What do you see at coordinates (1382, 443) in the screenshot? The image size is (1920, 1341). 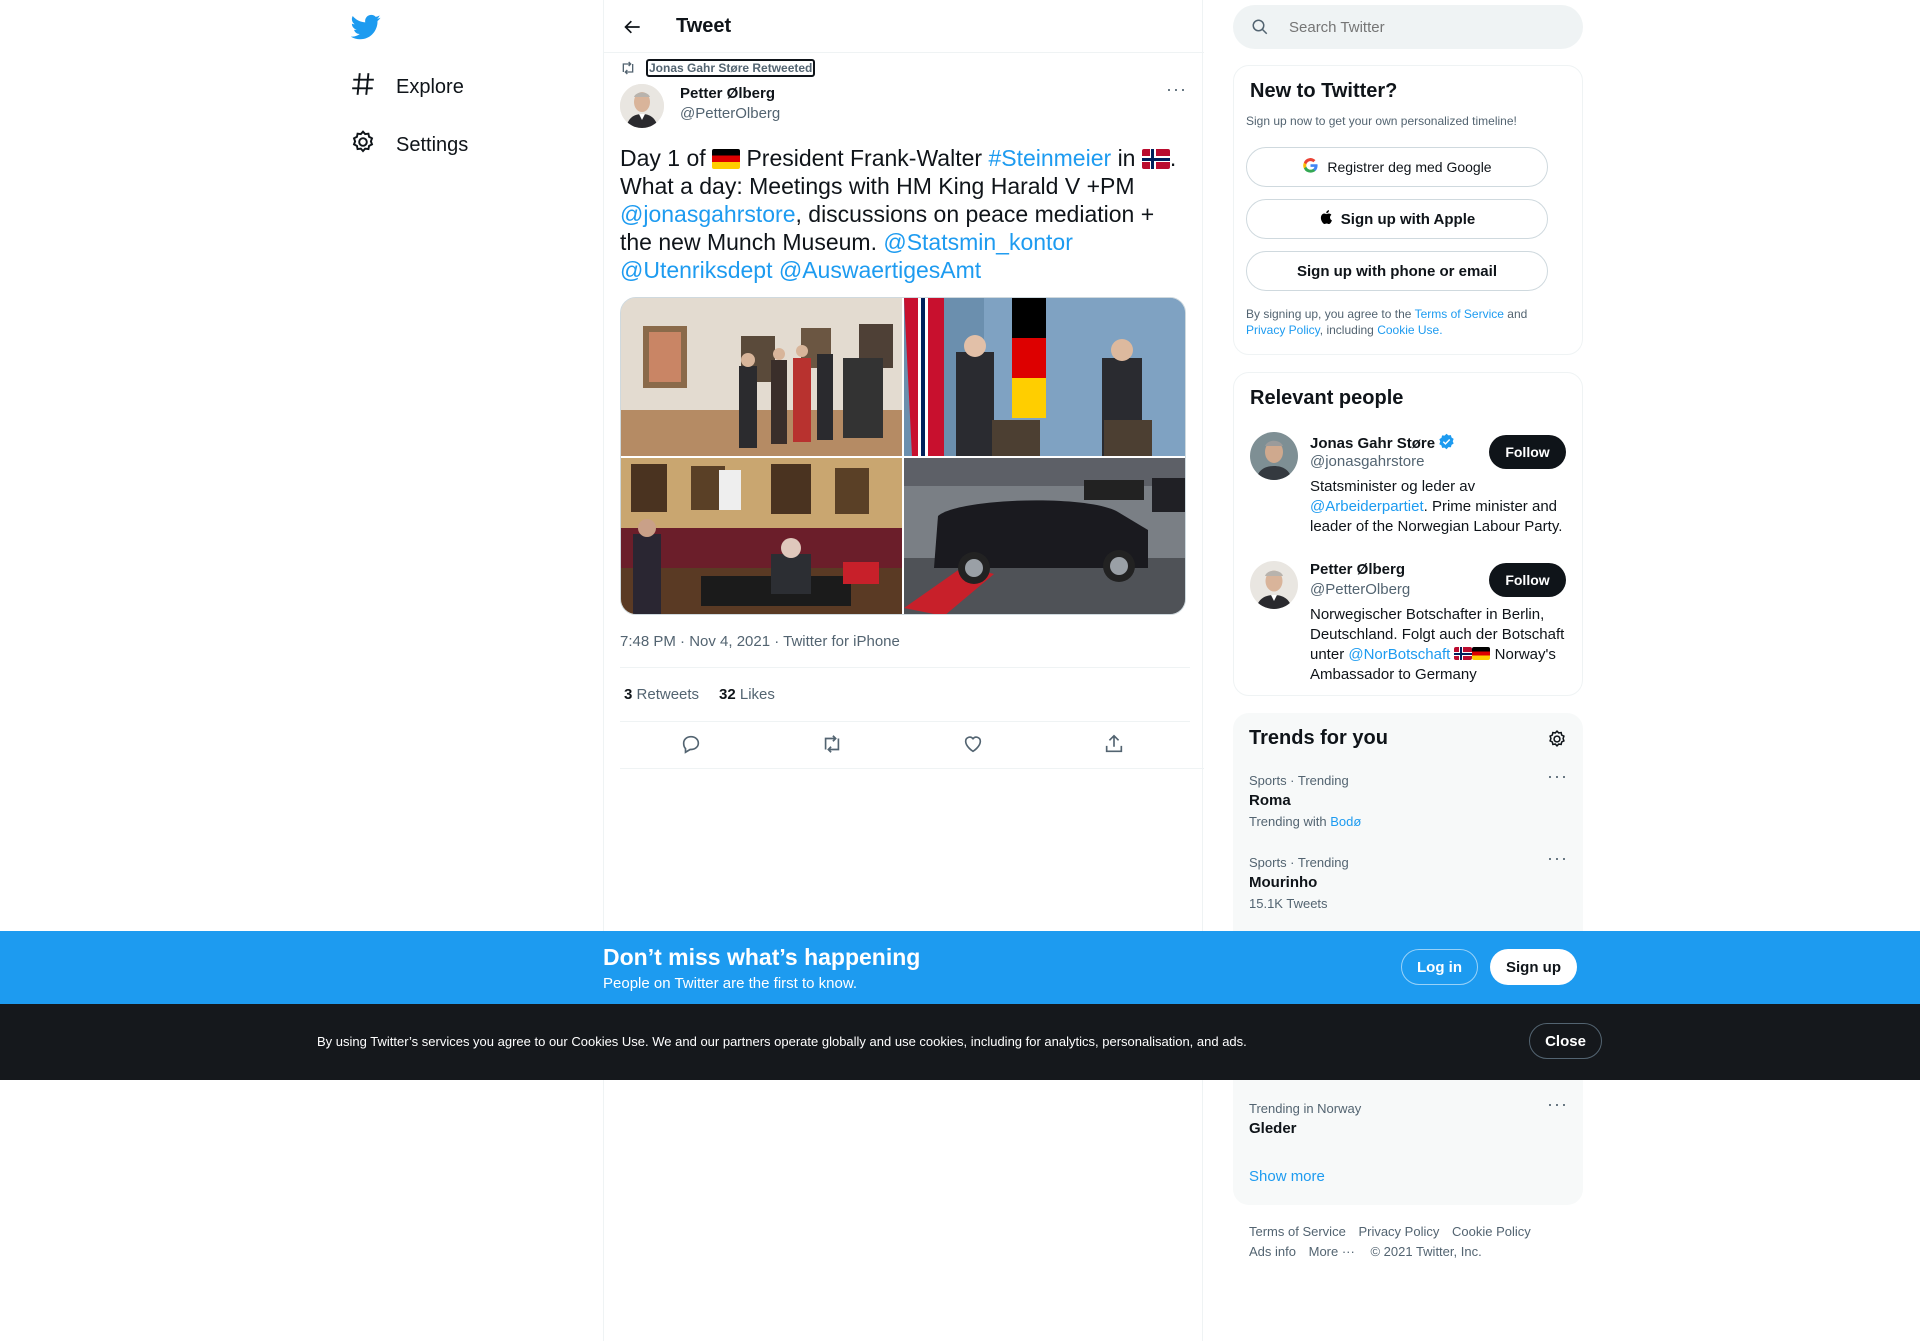 I see `person-name-link: Jonas Gahr Støre` at bounding box center [1382, 443].